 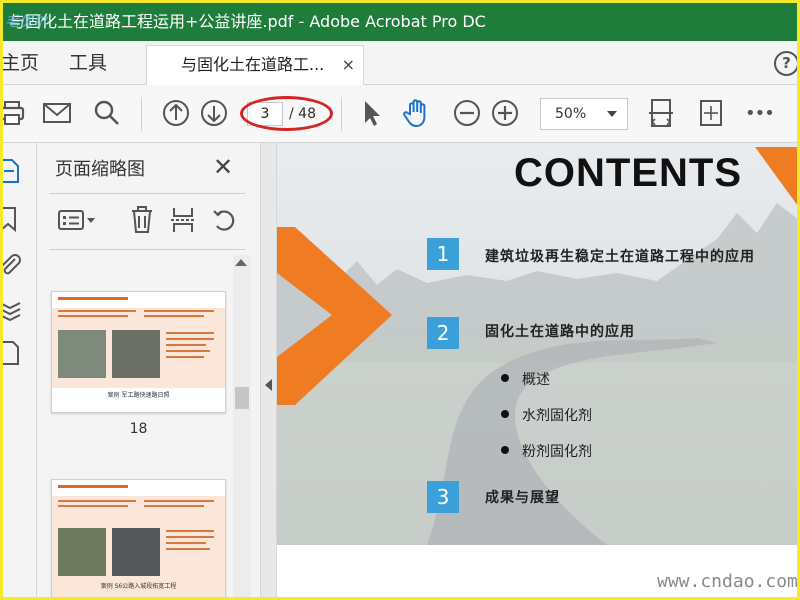 What do you see at coordinates (467, 113) in the screenshot?
I see `zoom-out-icon` at bounding box center [467, 113].